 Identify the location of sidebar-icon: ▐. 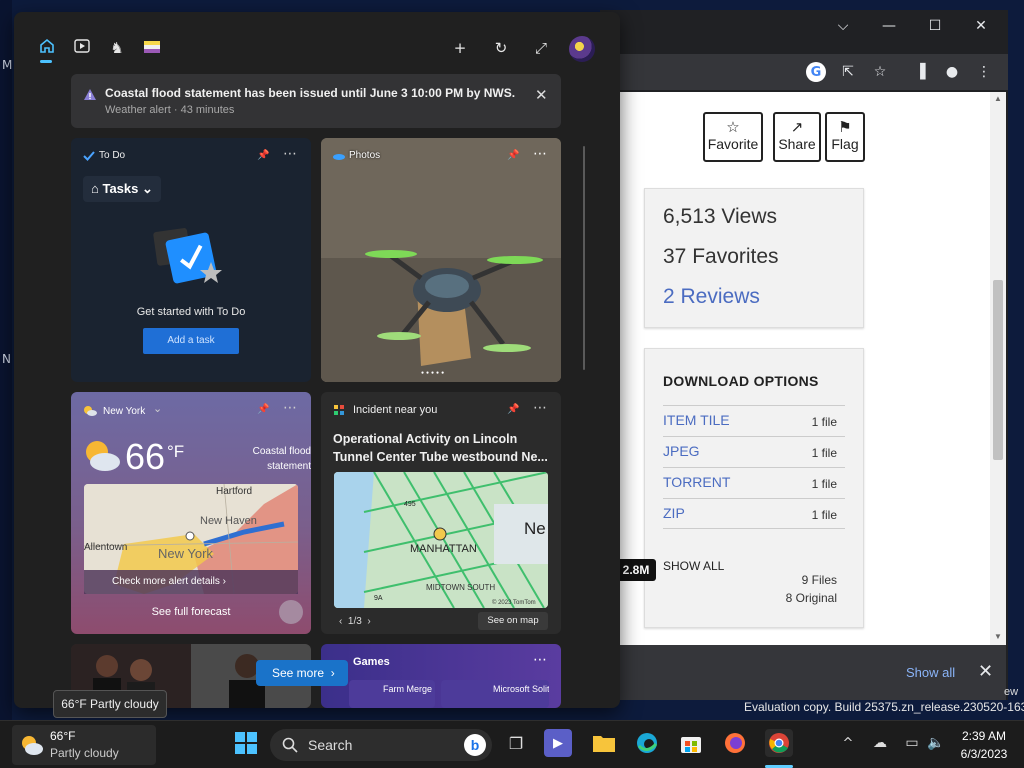
(920, 72).